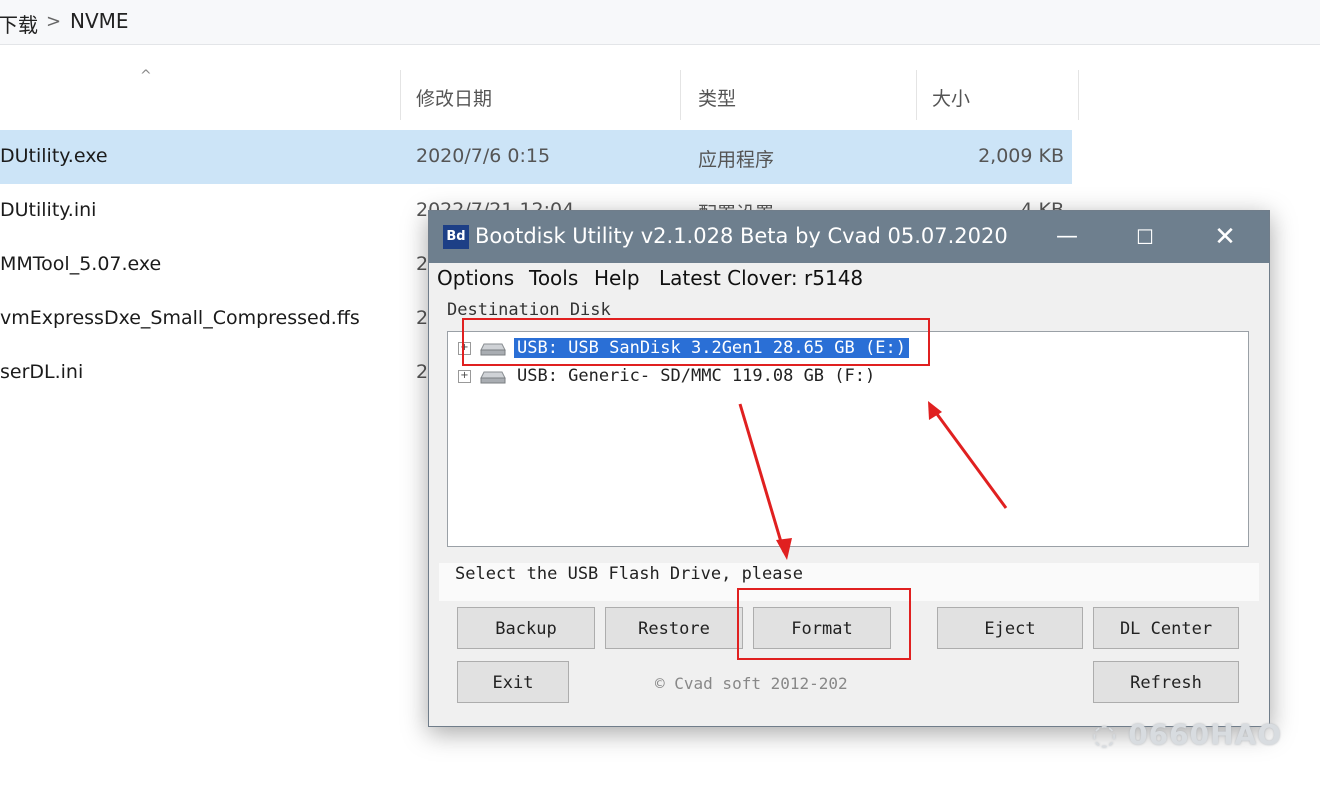  What do you see at coordinates (1205, 734) in the screenshot?
I see `watermark-text: 0660HAO` at bounding box center [1205, 734].